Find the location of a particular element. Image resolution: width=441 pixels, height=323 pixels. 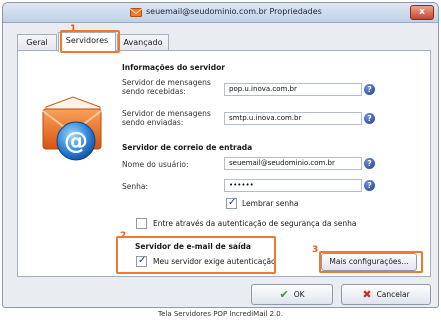

ok-label: OK is located at coordinates (299, 294).